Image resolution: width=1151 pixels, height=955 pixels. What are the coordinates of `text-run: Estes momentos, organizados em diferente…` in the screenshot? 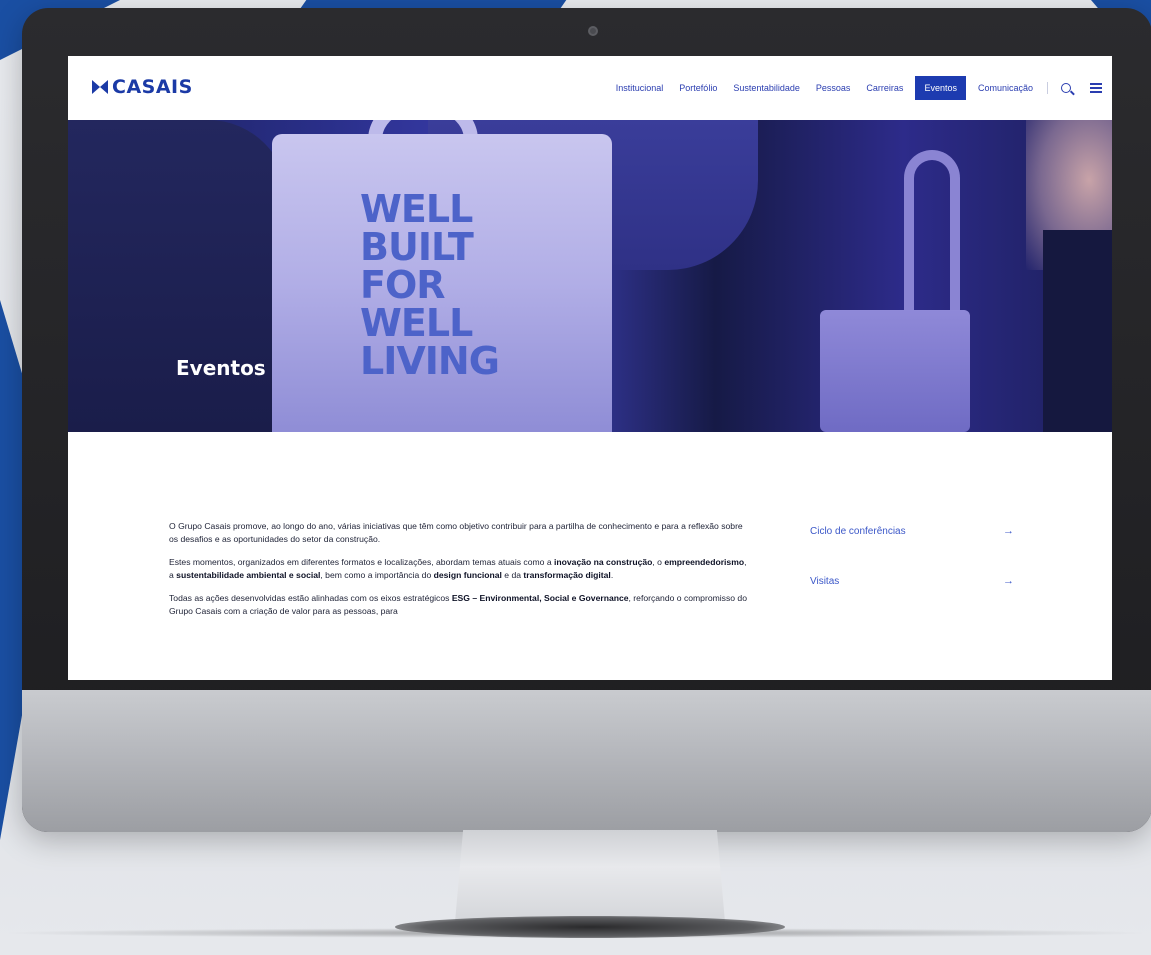 It's located at (361, 562).